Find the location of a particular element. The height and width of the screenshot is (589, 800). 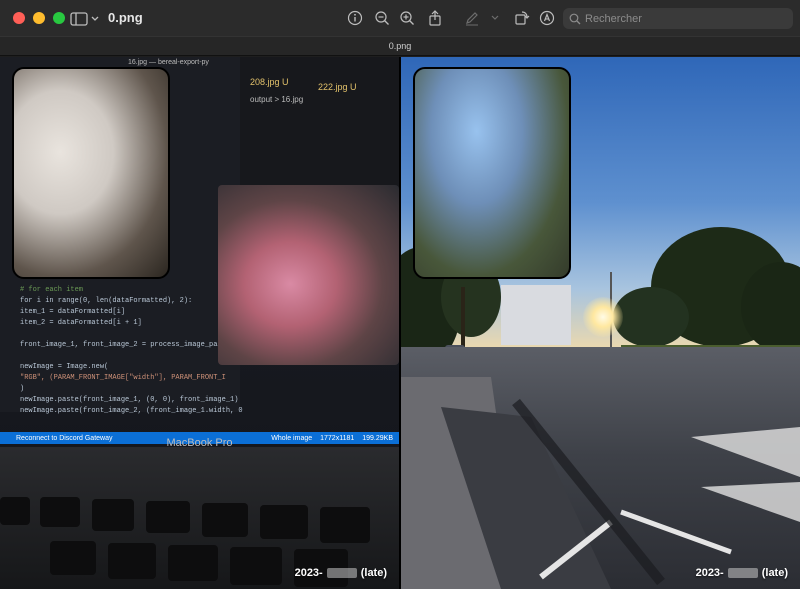

editor-tab-222: 222.jpg U is located at coordinates (337, 87).